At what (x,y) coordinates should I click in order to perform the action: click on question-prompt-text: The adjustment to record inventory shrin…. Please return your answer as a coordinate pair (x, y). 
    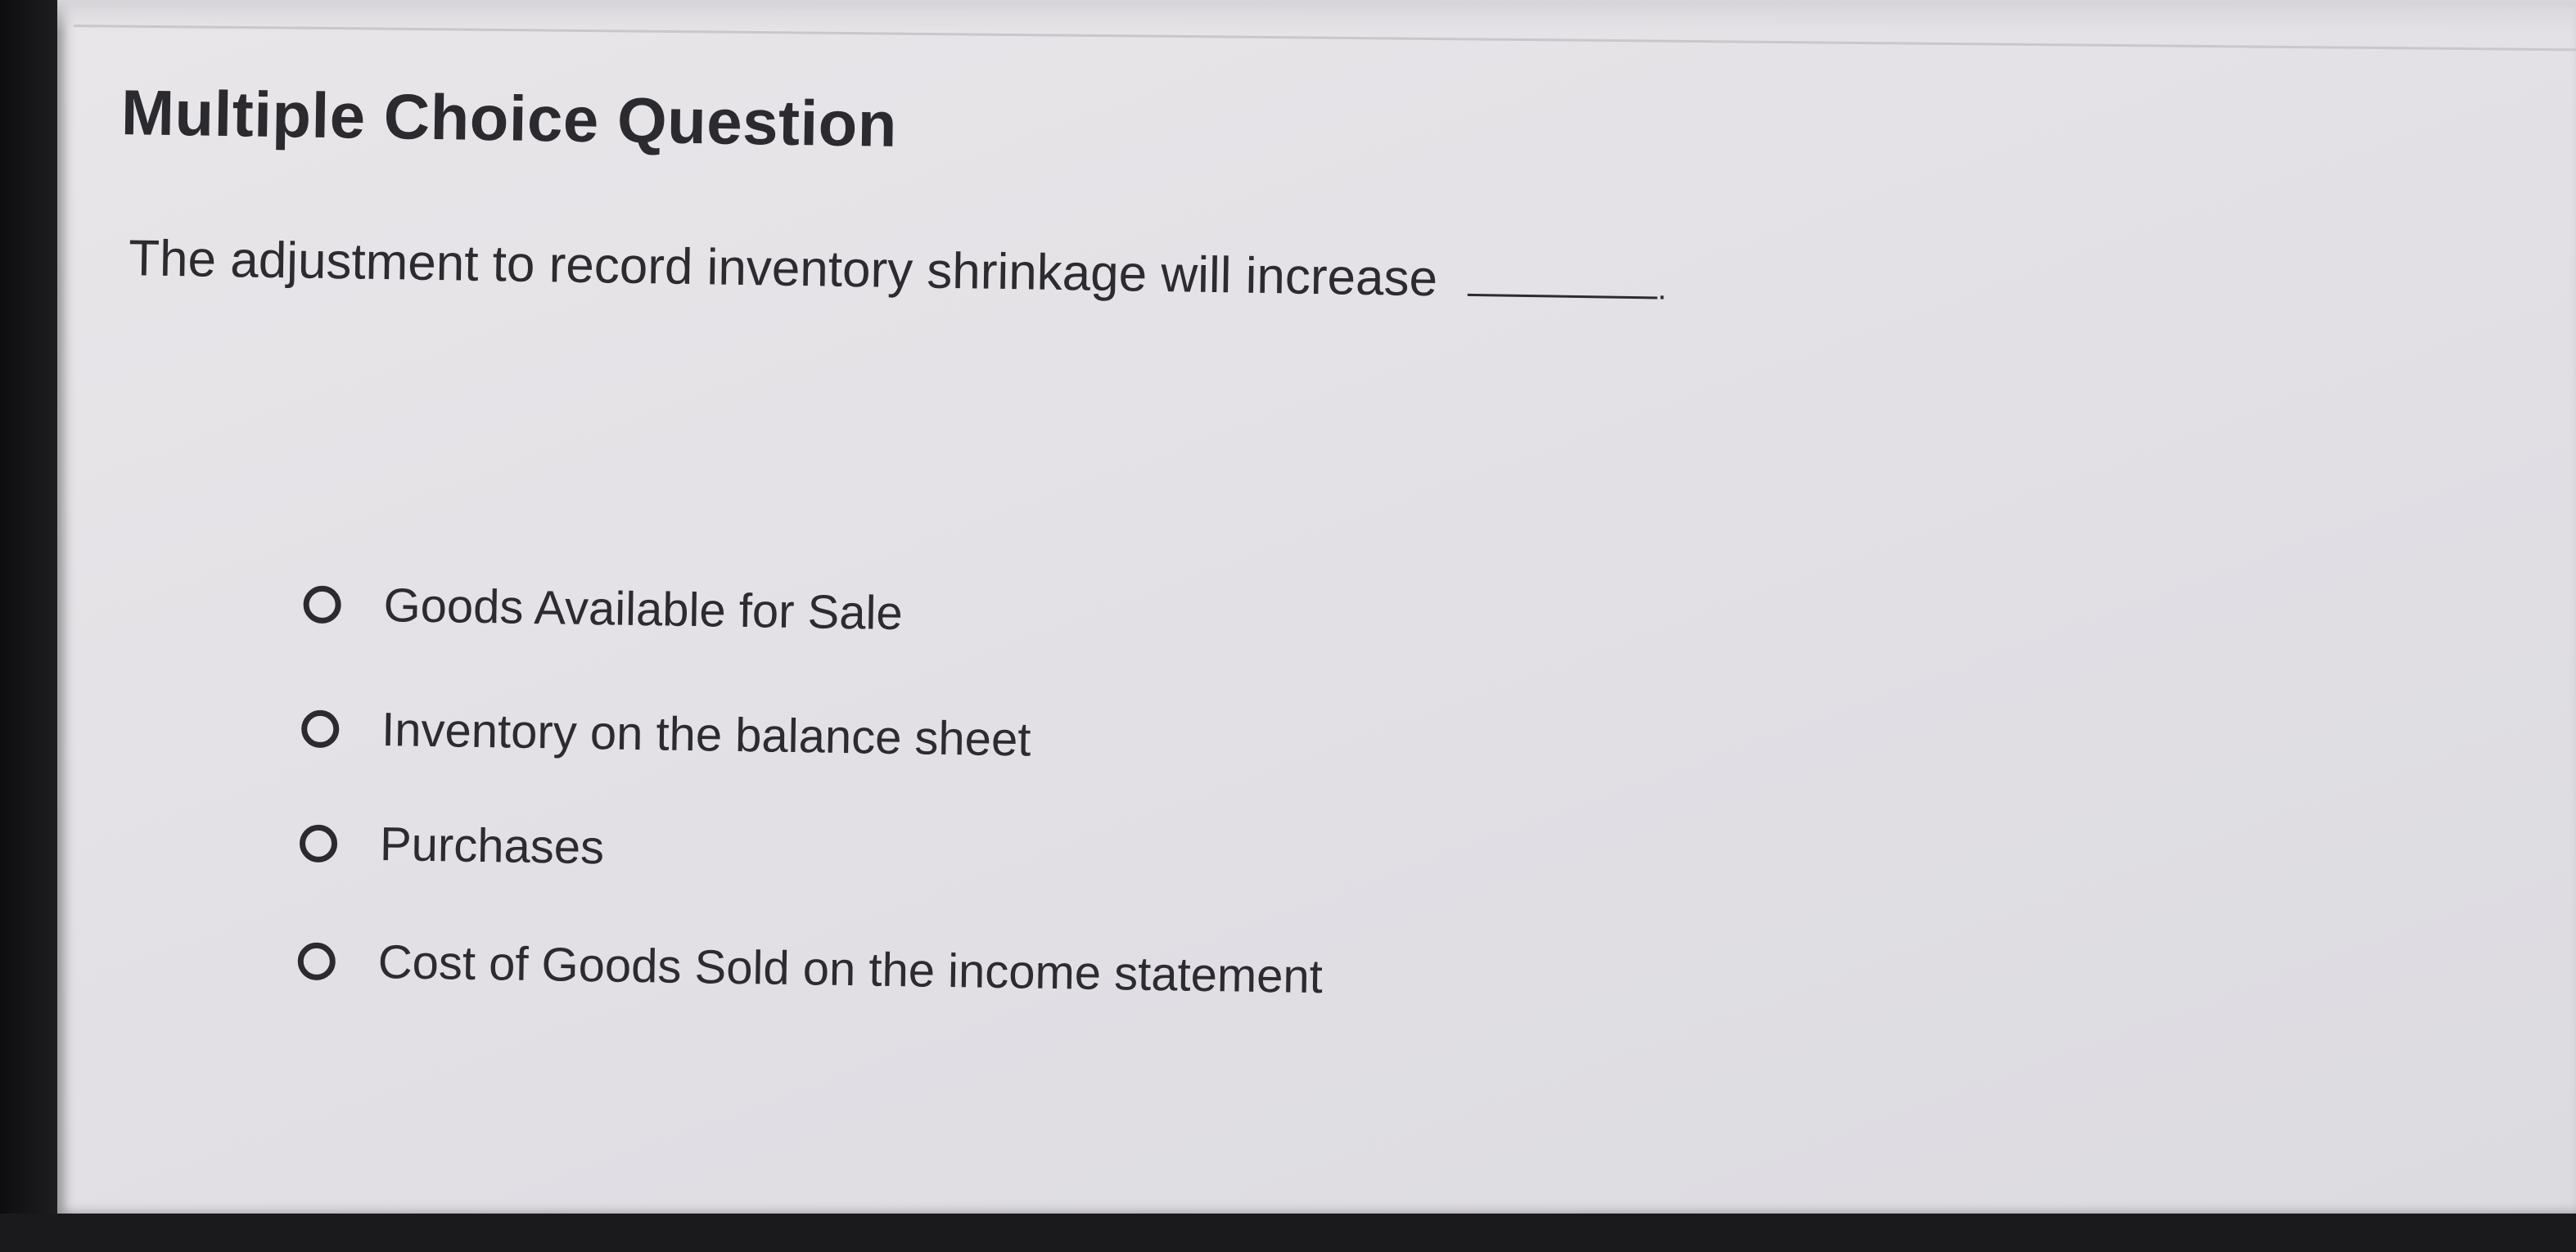
    Looking at the image, I should click on (783, 269).